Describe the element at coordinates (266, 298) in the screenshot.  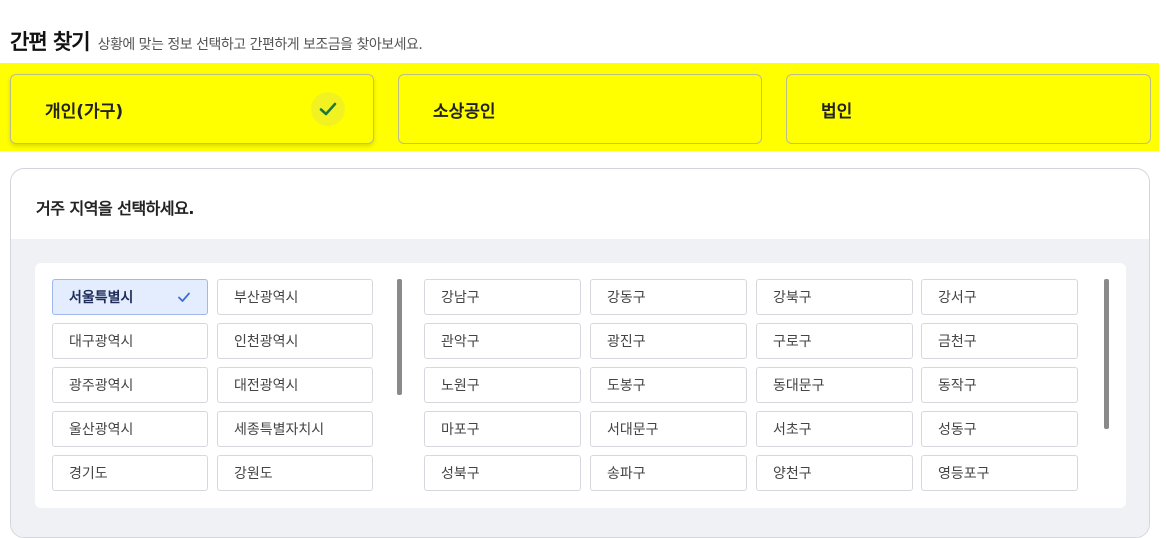
I see `province-label: 부산광역시` at that location.